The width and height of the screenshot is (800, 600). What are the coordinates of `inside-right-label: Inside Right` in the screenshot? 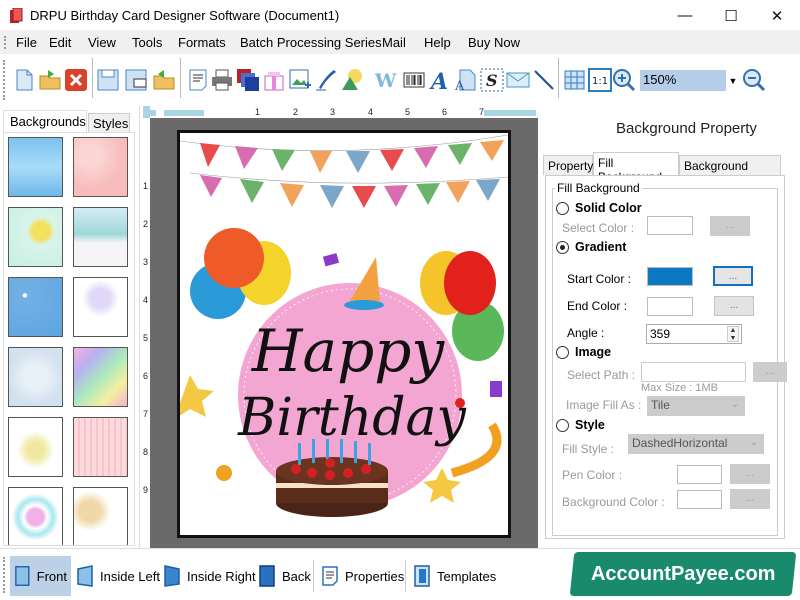 It's located at (221, 576).